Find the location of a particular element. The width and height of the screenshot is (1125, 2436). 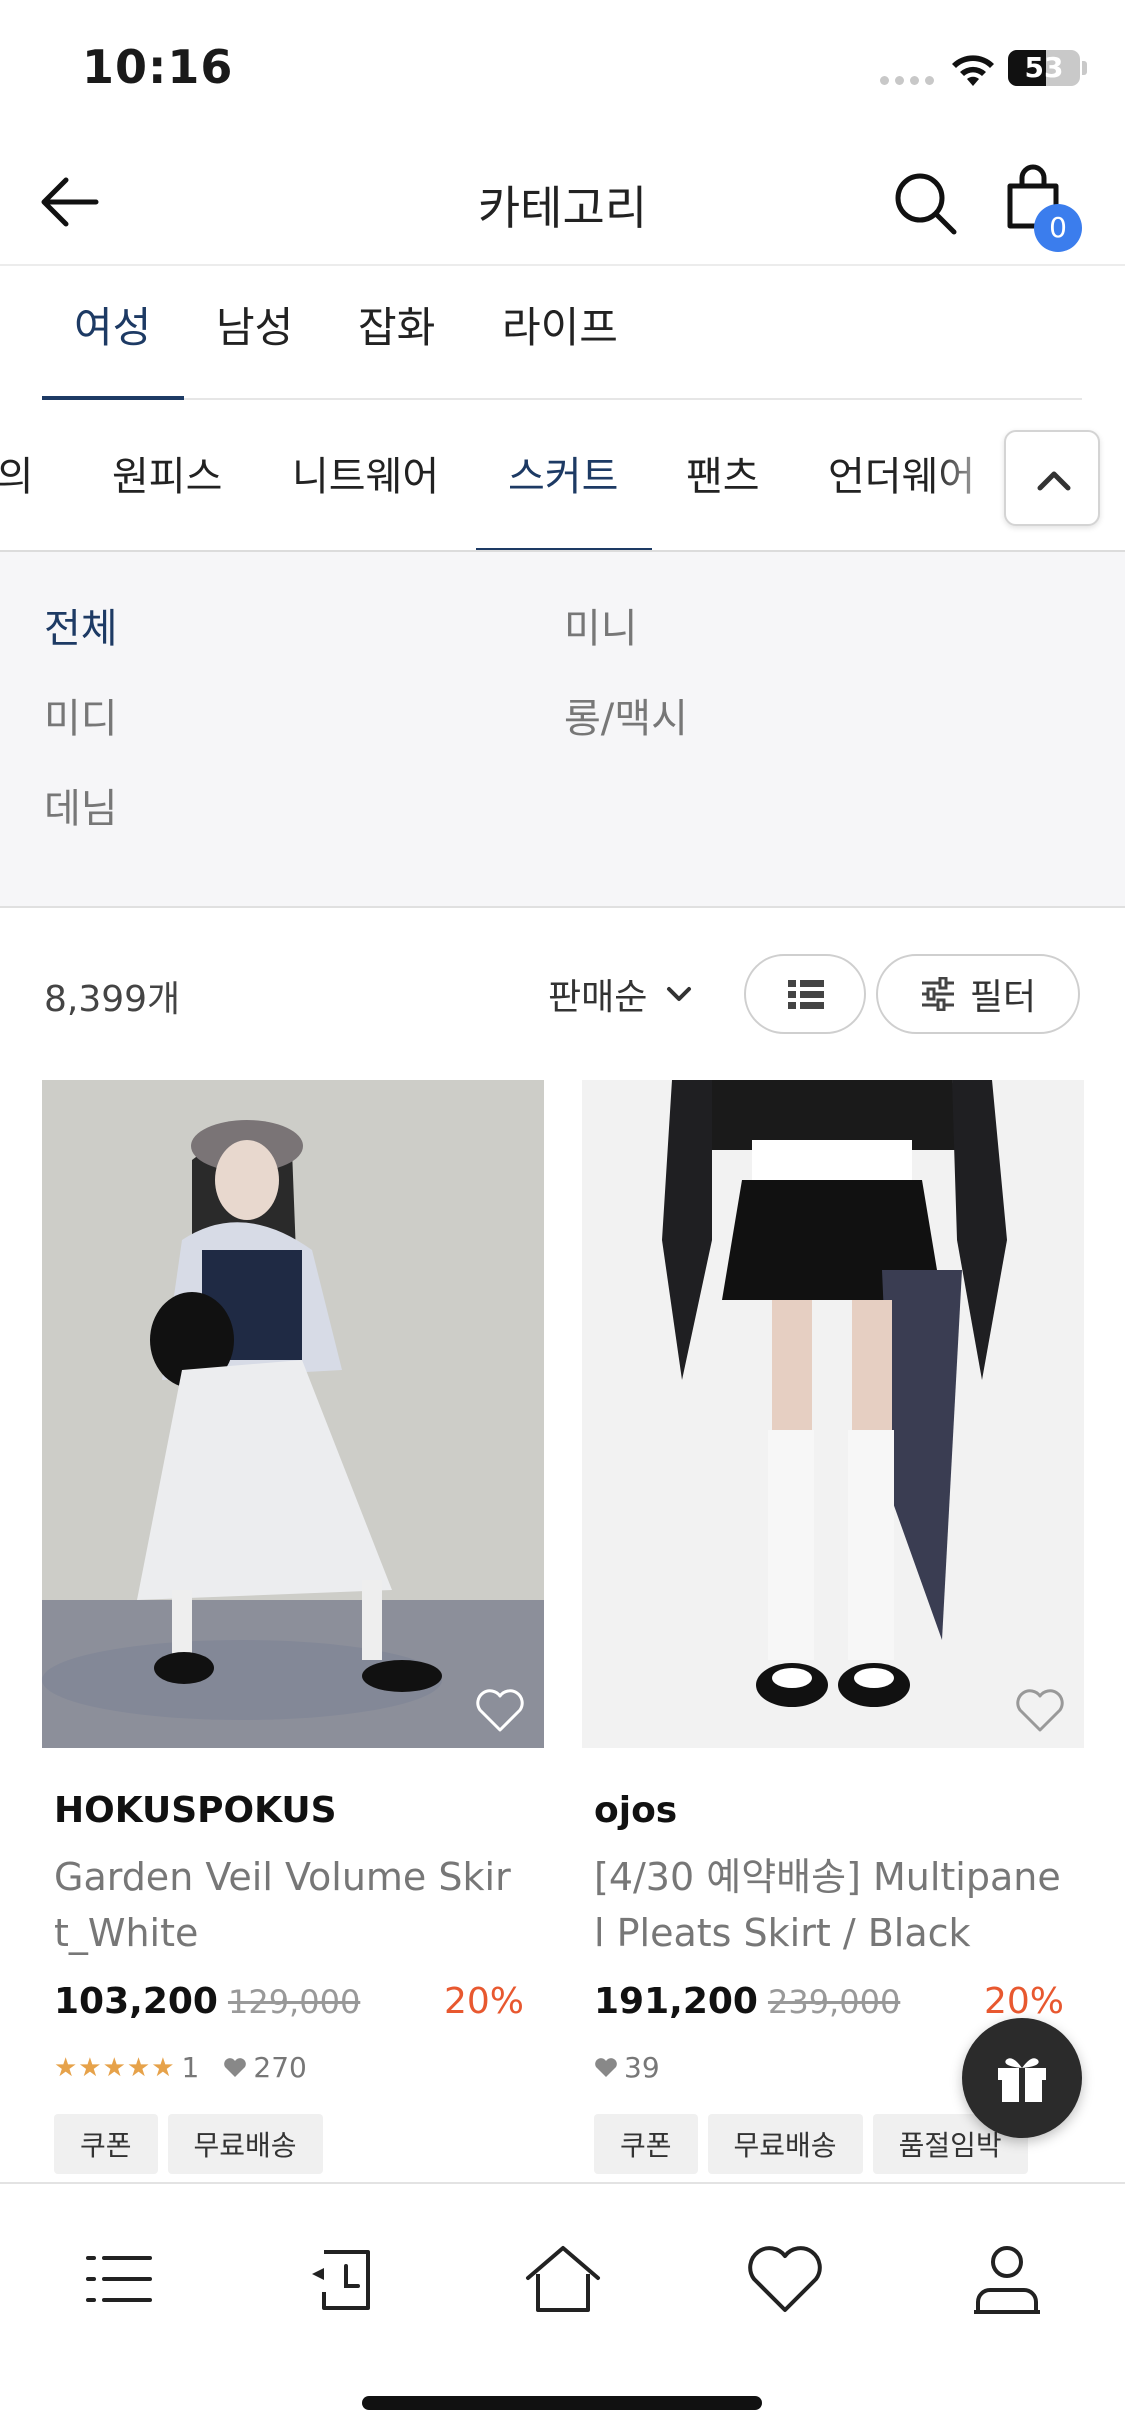

chevron-up-icon is located at coordinates (1054, 481).